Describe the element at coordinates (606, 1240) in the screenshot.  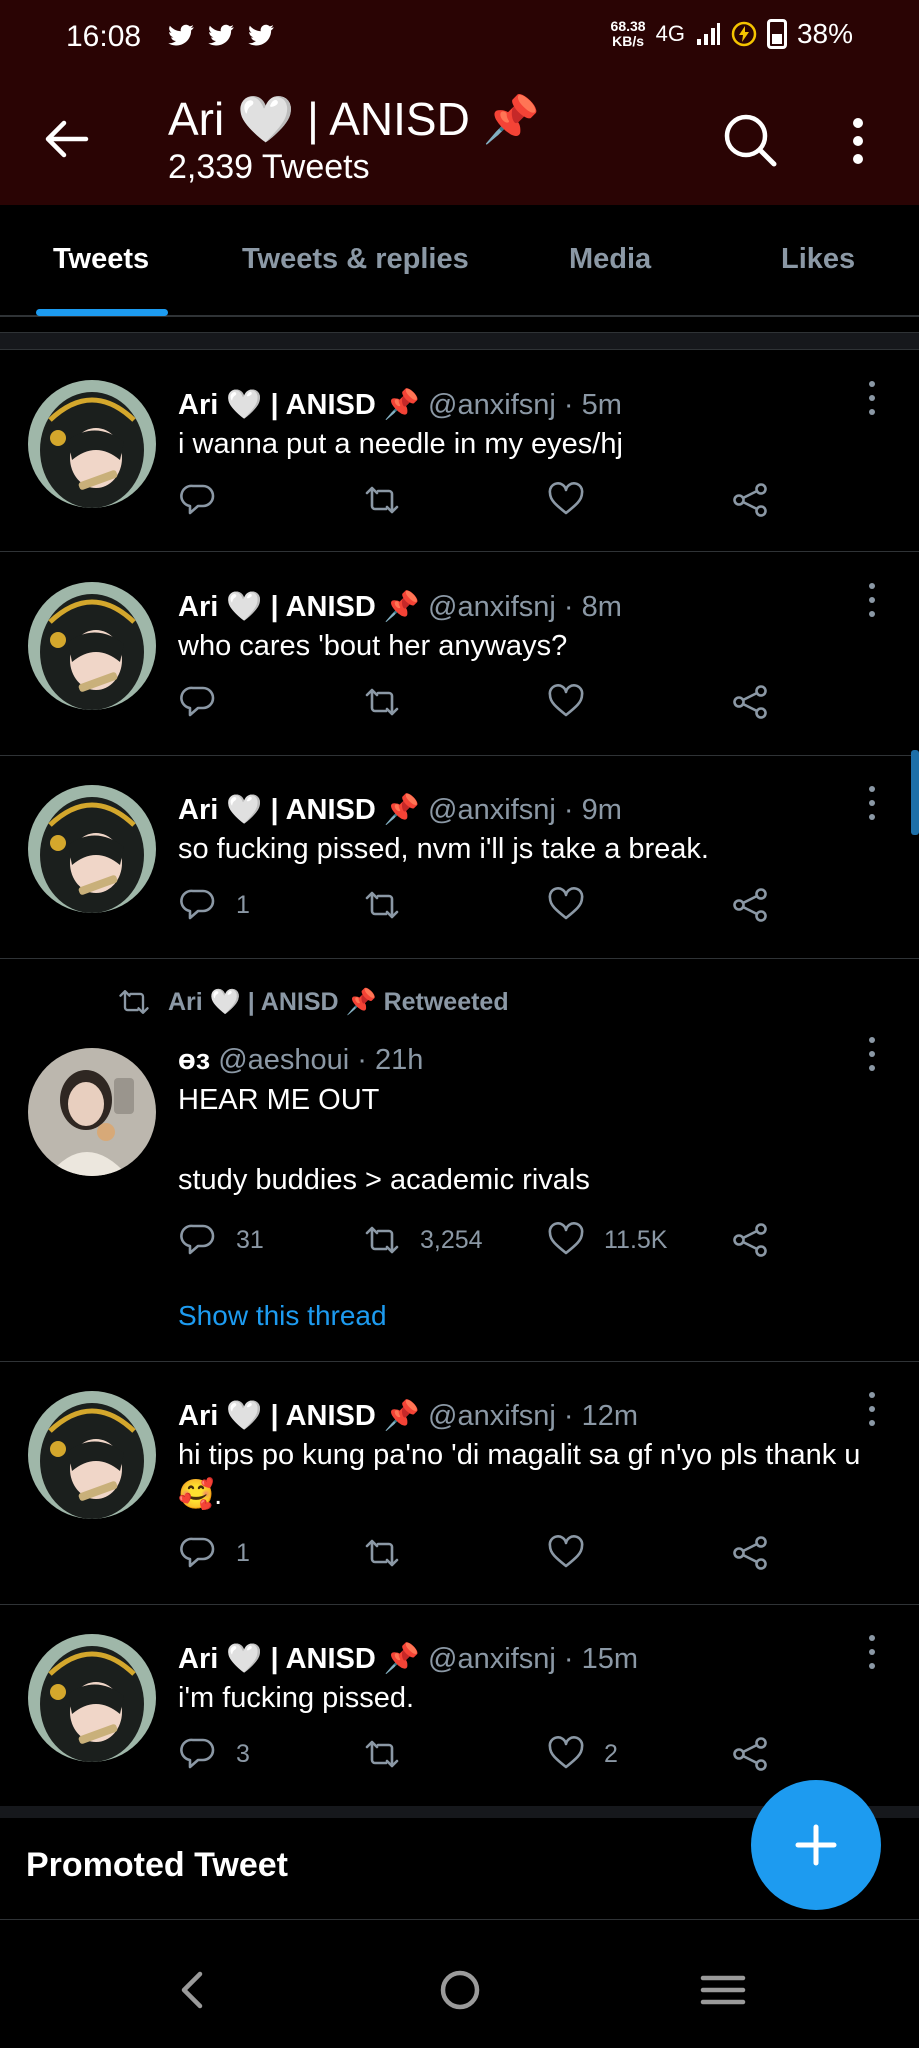
I see `like-button: 11.5K` at that location.